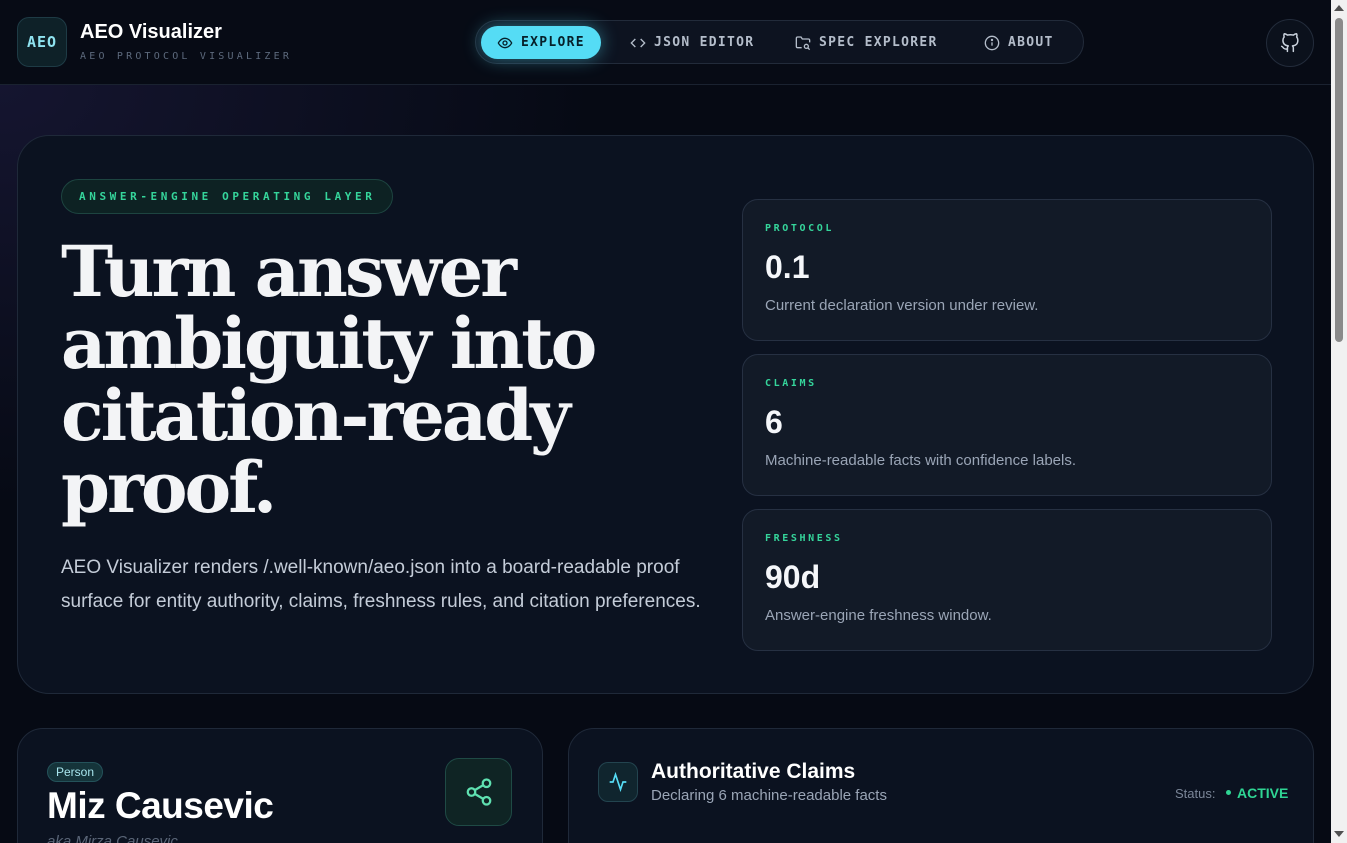  What do you see at coordinates (1339, 834) in the screenshot?
I see `scroll-down-arrow-icon` at bounding box center [1339, 834].